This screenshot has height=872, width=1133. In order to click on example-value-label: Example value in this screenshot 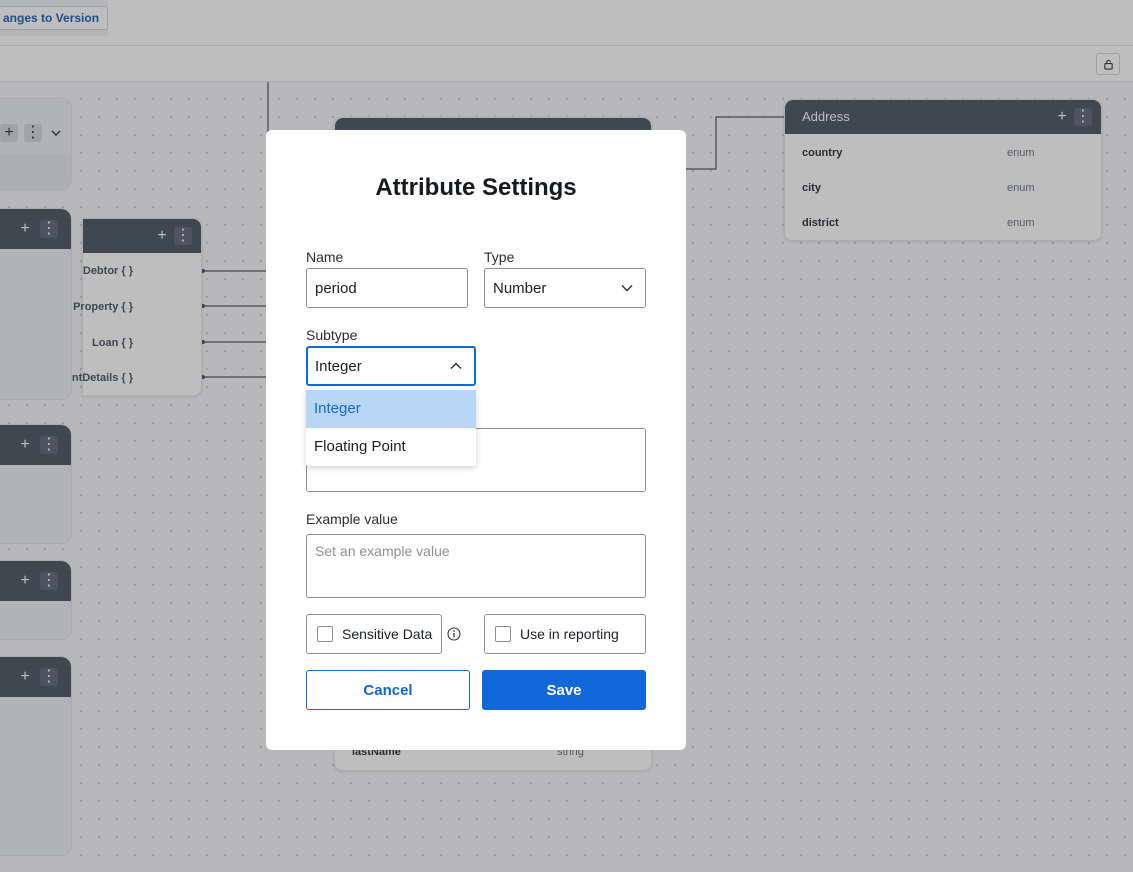, I will do `click(352, 519)`.